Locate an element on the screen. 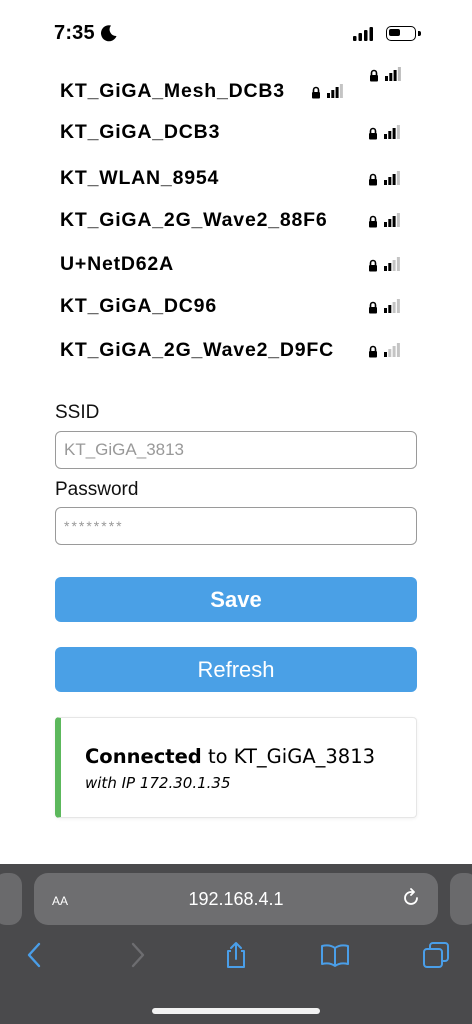 This screenshot has width=472, height=1024. connected-ssid: to KT_GiGA_3813 is located at coordinates (288, 756).